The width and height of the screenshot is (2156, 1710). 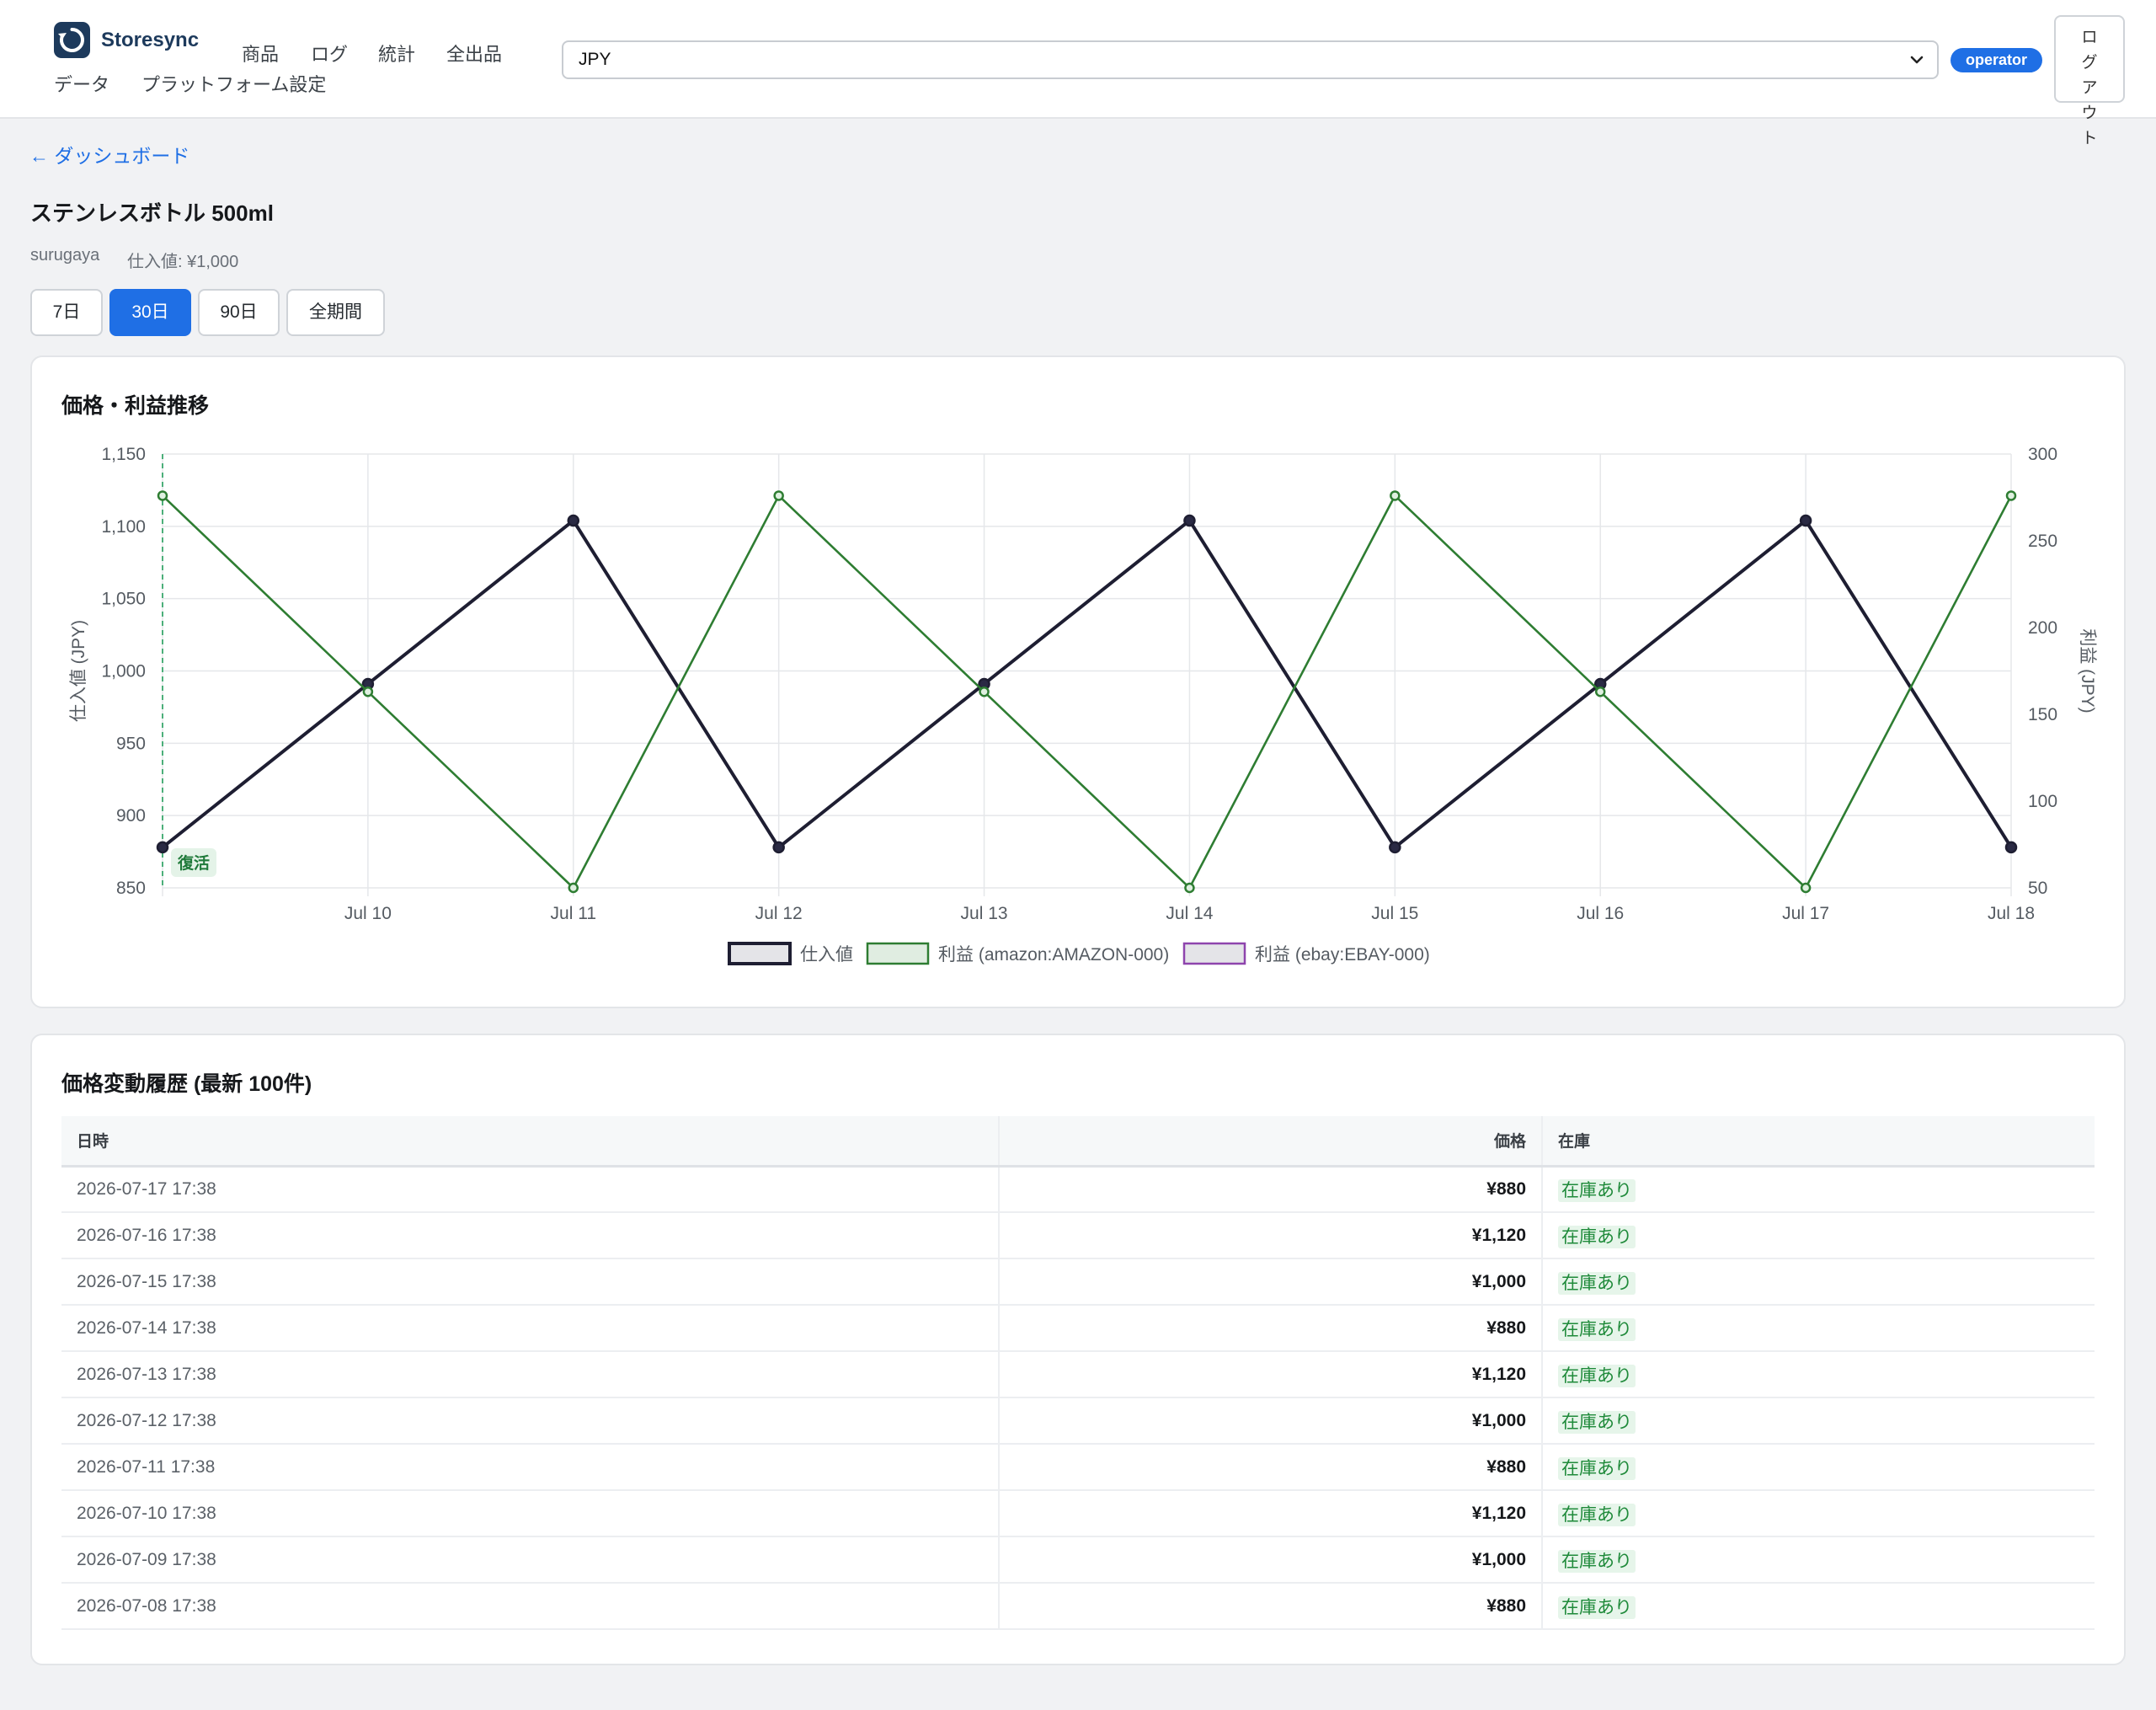 What do you see at coordinates (530, 1189) in the screenshot?
I see `row-date: 2026-07-17 17:38` at bounding box center [530, 1189].